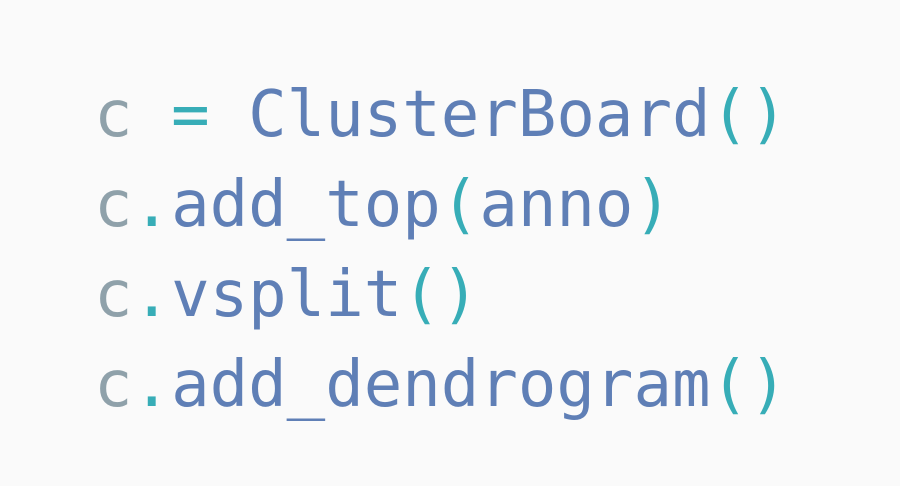  Describe the element at coordinates (556, 205) in the screenshot. I see `token-argument: anno` at that location.